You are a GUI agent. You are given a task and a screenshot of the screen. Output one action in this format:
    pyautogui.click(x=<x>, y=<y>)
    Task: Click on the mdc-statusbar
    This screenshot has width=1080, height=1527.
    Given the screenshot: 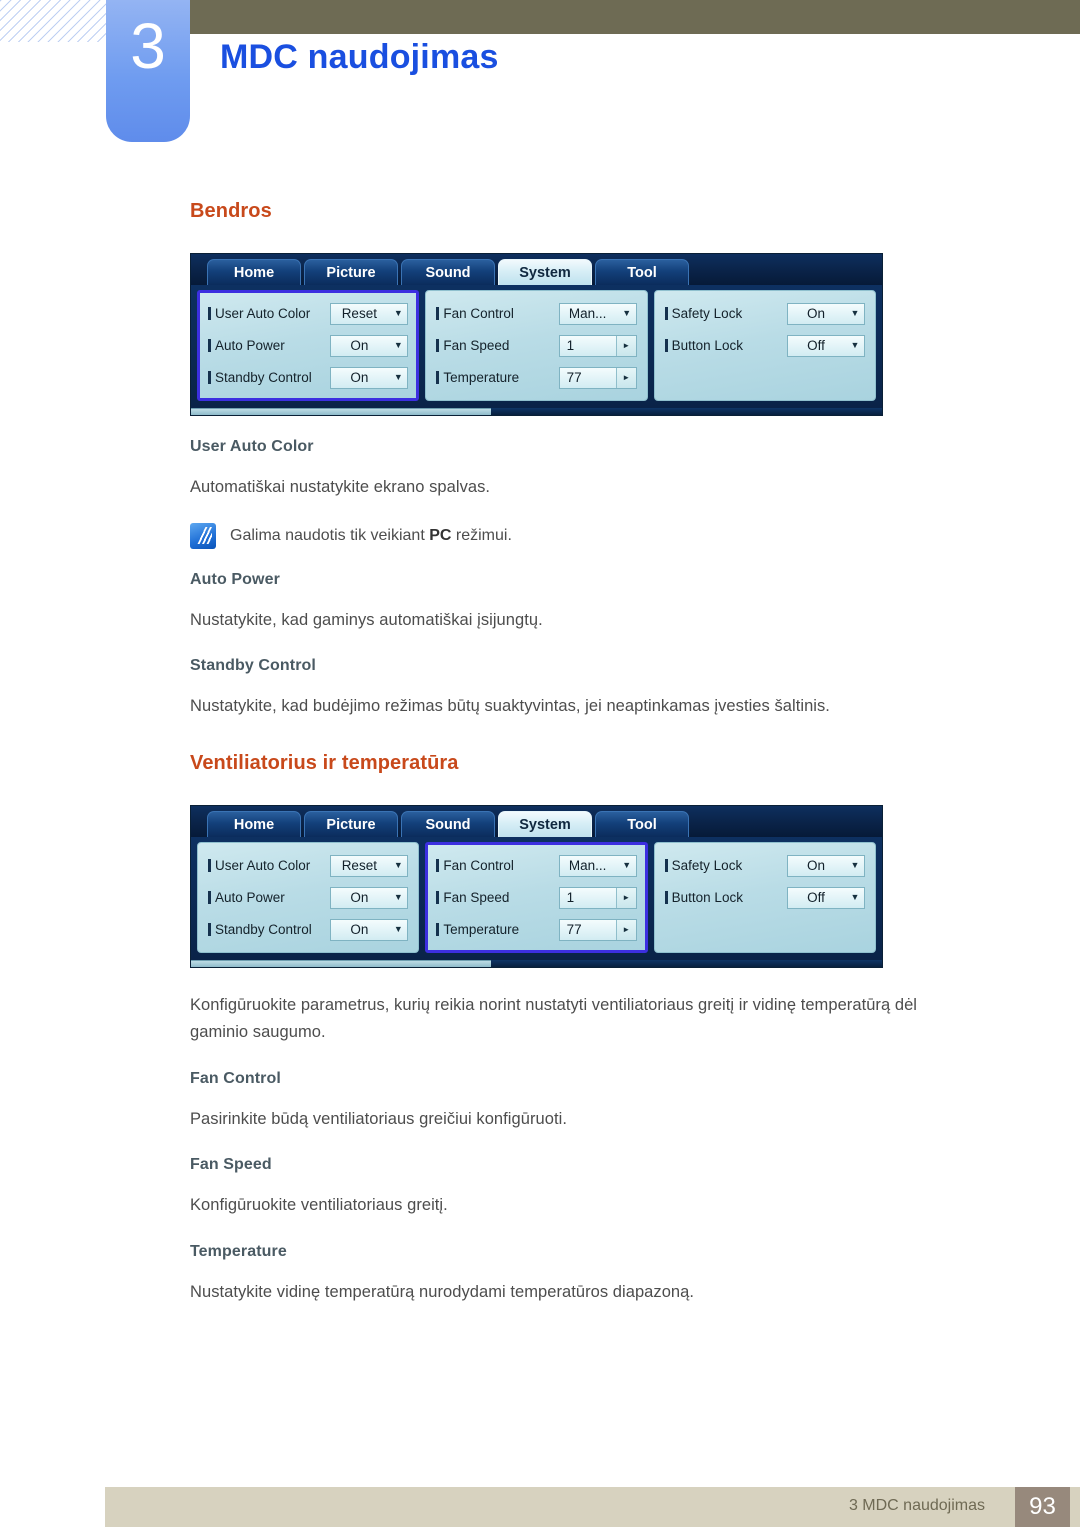 What is the action you would take?
    pyautogui.click(x=536, y=411)
    